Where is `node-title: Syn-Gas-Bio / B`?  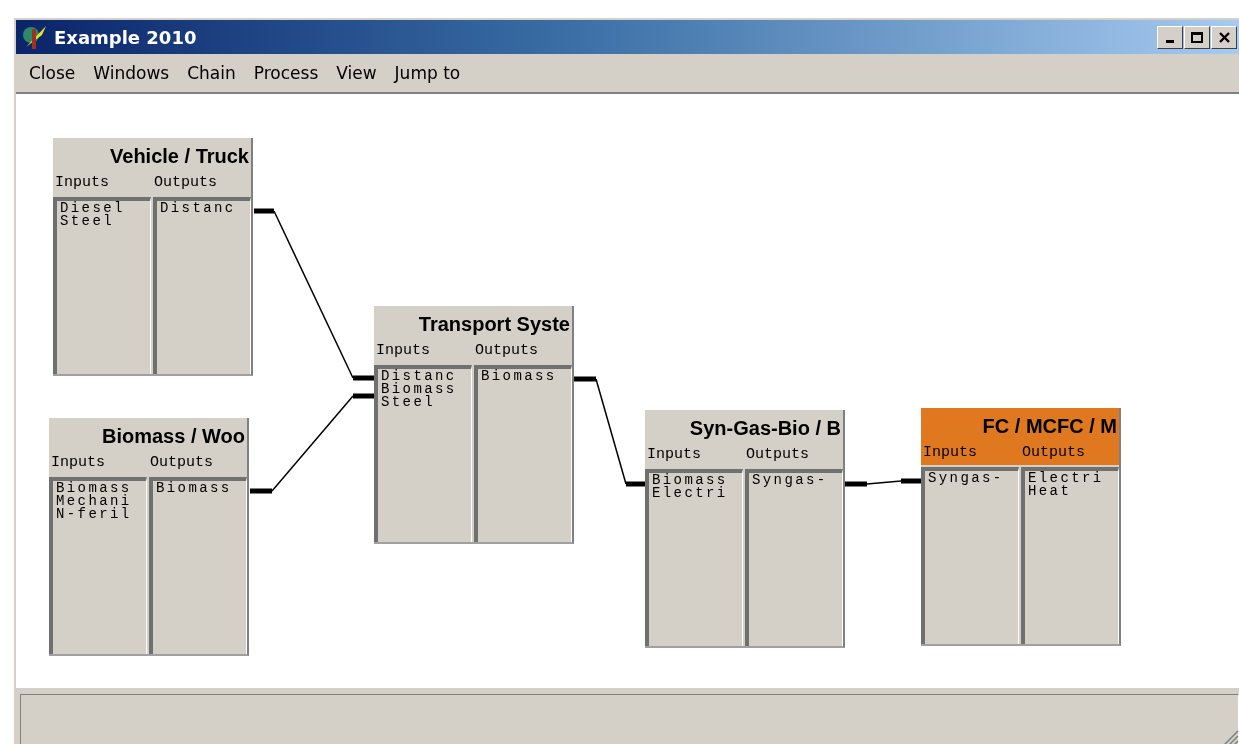 node-title: Syn-Gas-Bio / B is located at coordinates (765, 428).